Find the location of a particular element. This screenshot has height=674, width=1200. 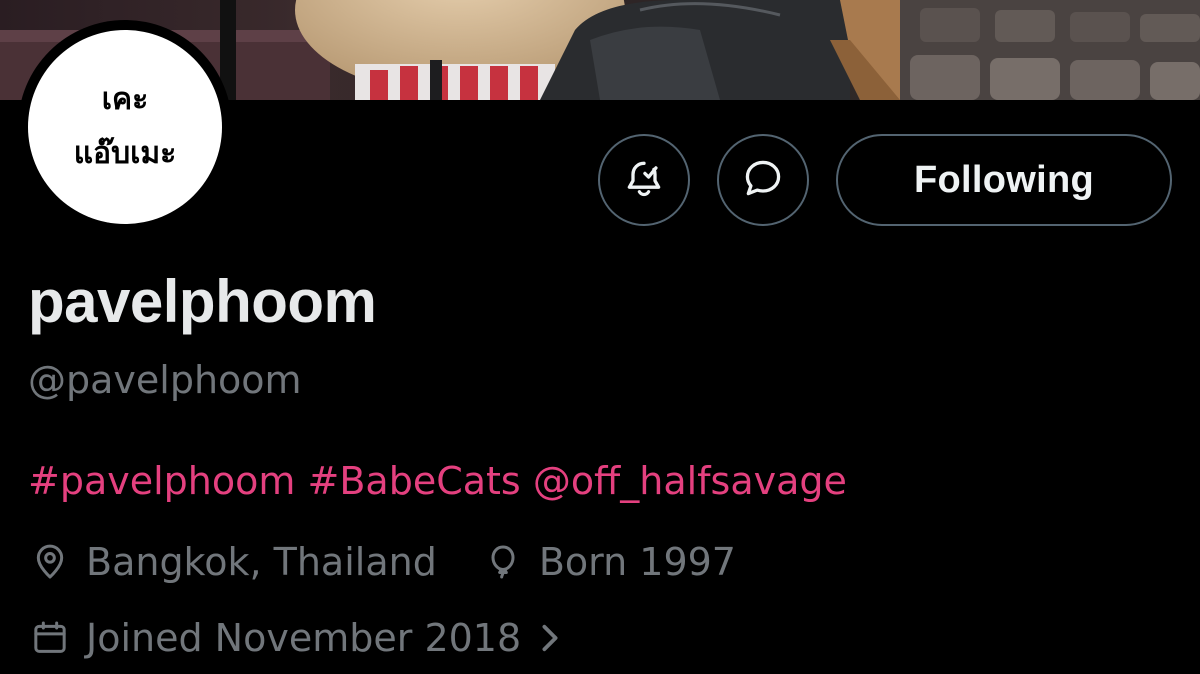

profile-avatar: เคะ แอ๊บเมะ is located at coordinates (125, 127).